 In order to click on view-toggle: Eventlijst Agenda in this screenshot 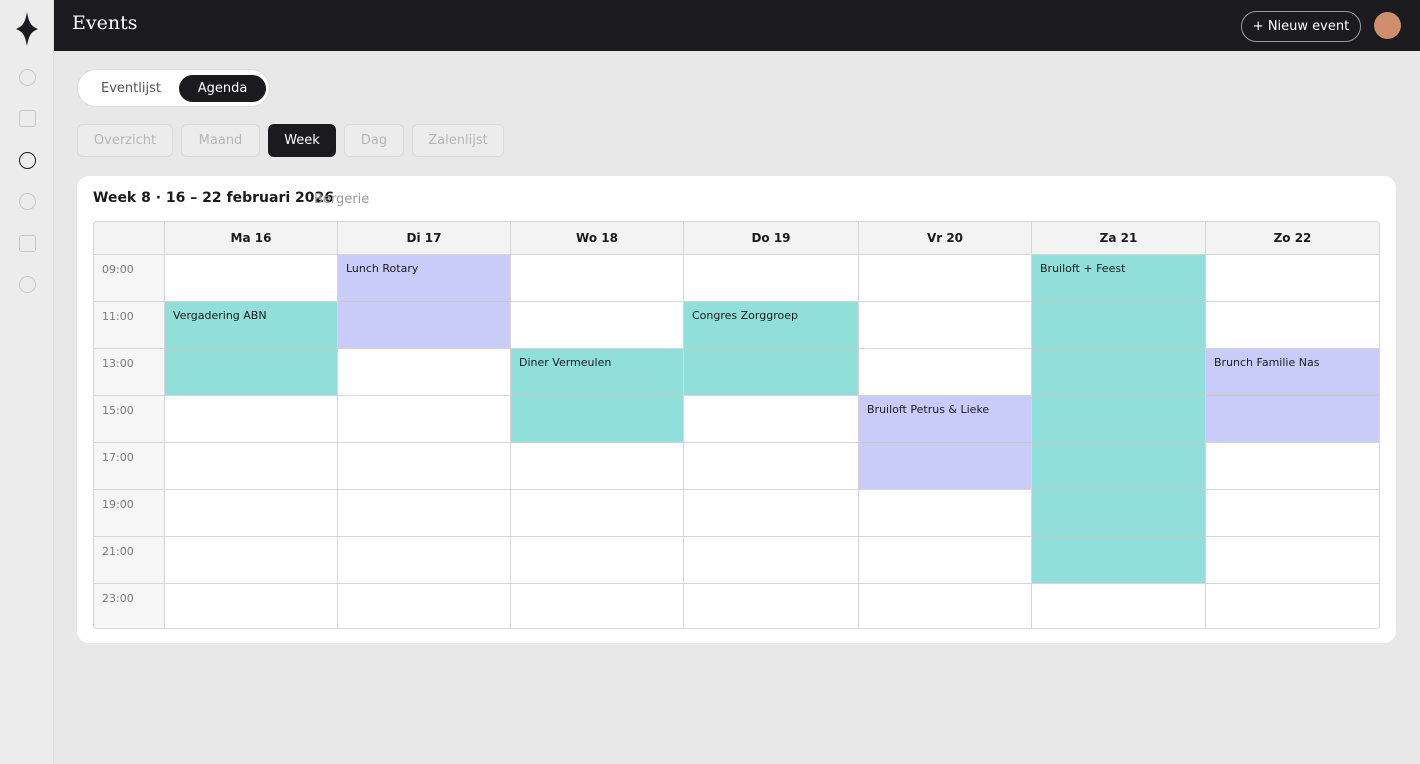, I will do `click(173, 88)`.